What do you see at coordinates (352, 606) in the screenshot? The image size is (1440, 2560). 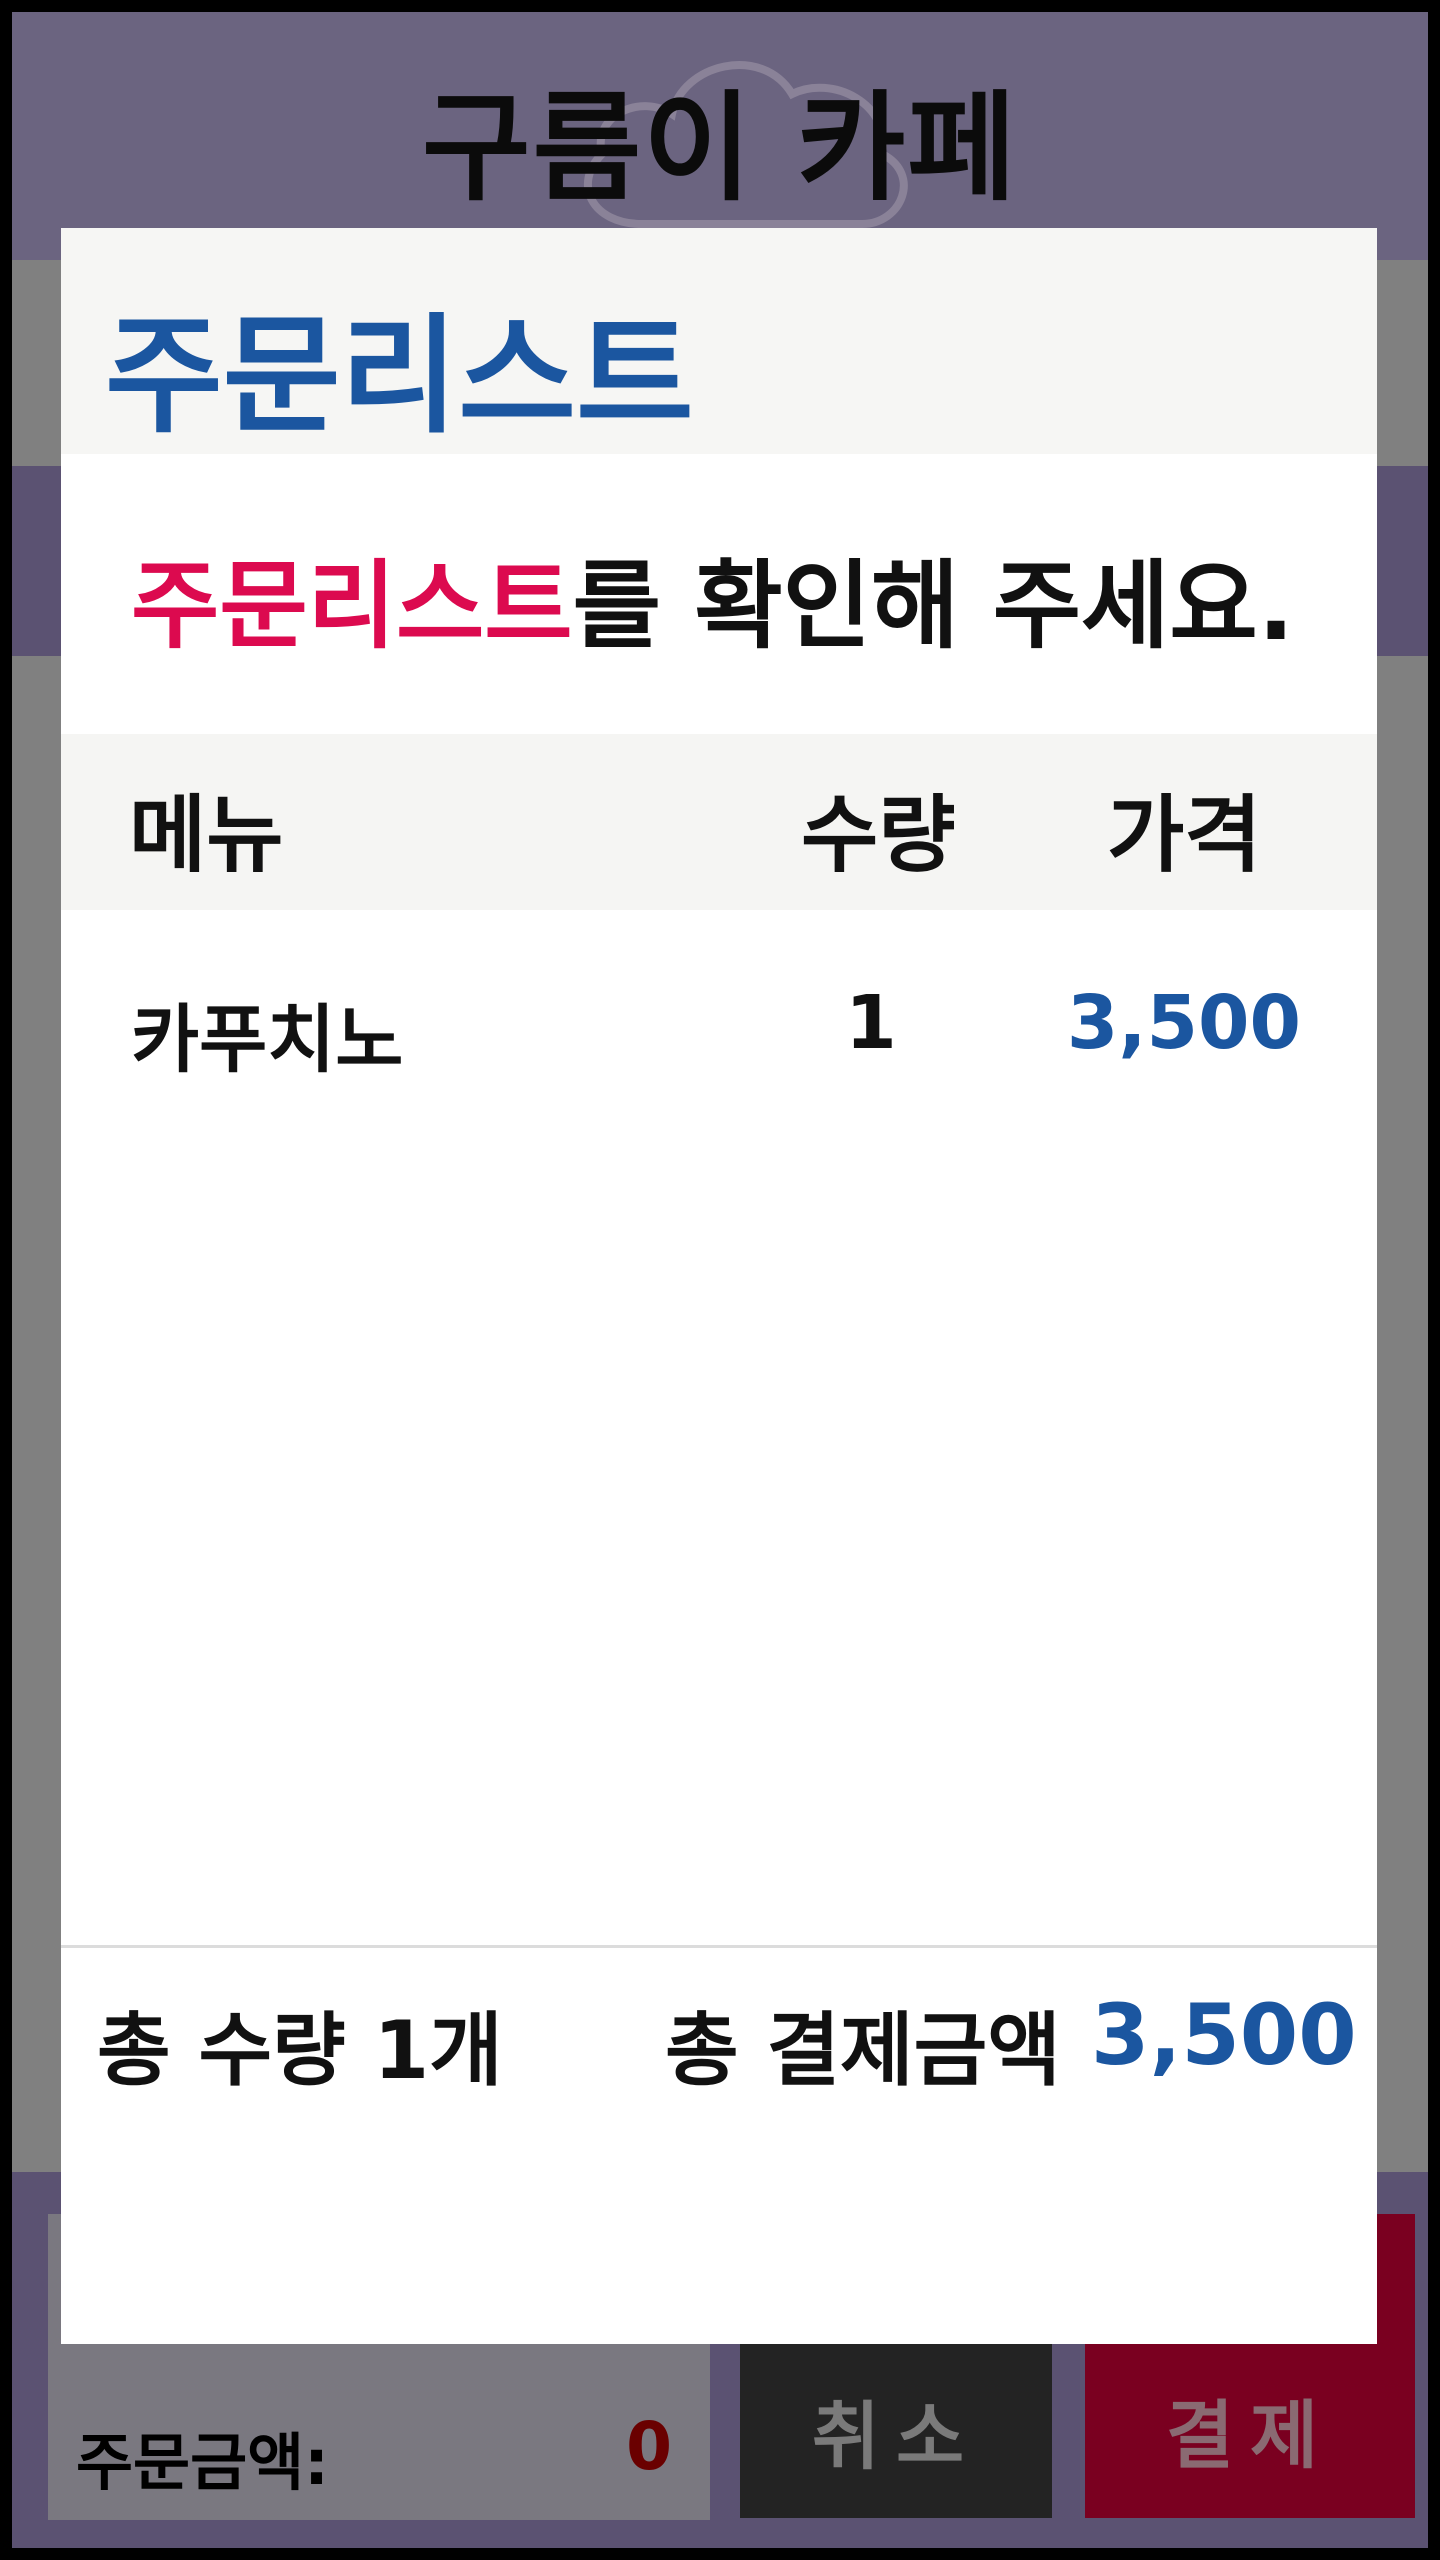 I see `instruction-highlight: 주문리스트` at bounding box center [352, 606].